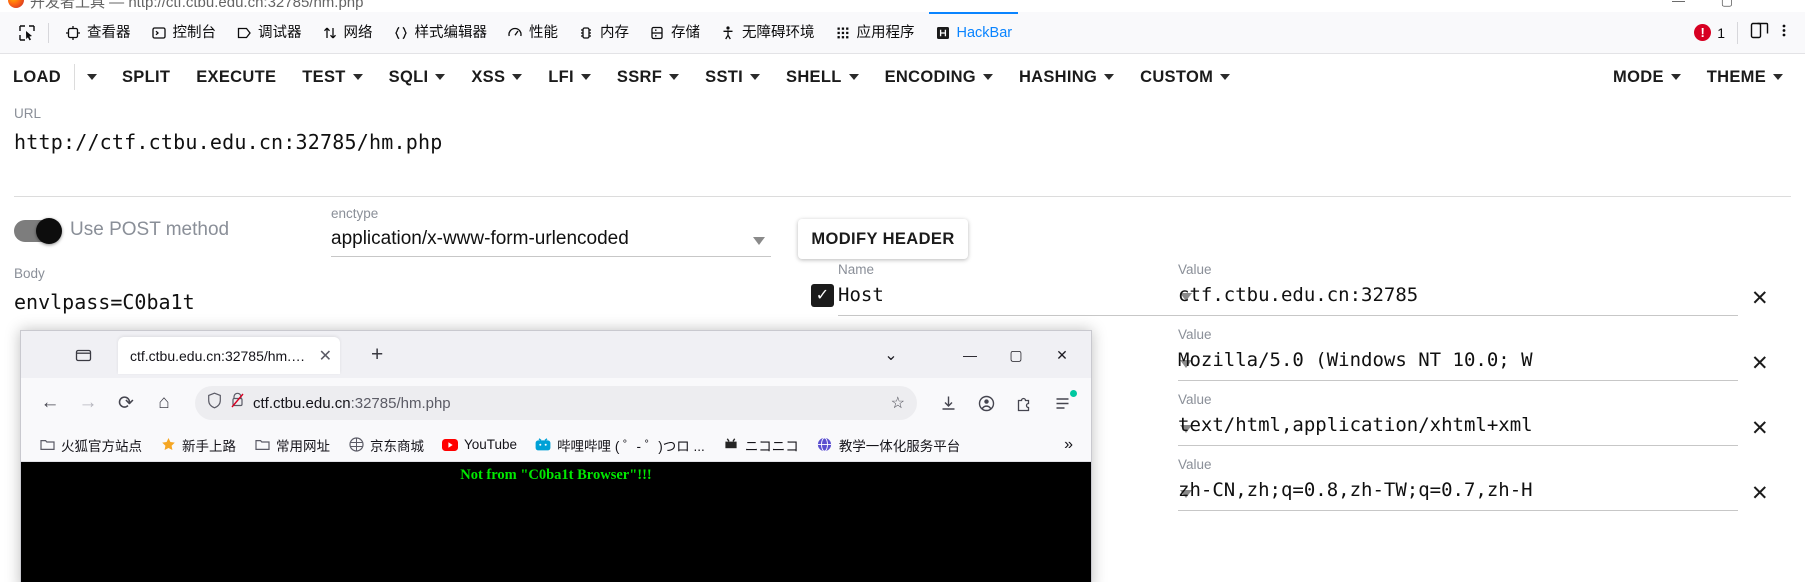 The width and height of the screenshot is (1805, 582). I want to click on header-name-select: Host, so click(1018, 300).